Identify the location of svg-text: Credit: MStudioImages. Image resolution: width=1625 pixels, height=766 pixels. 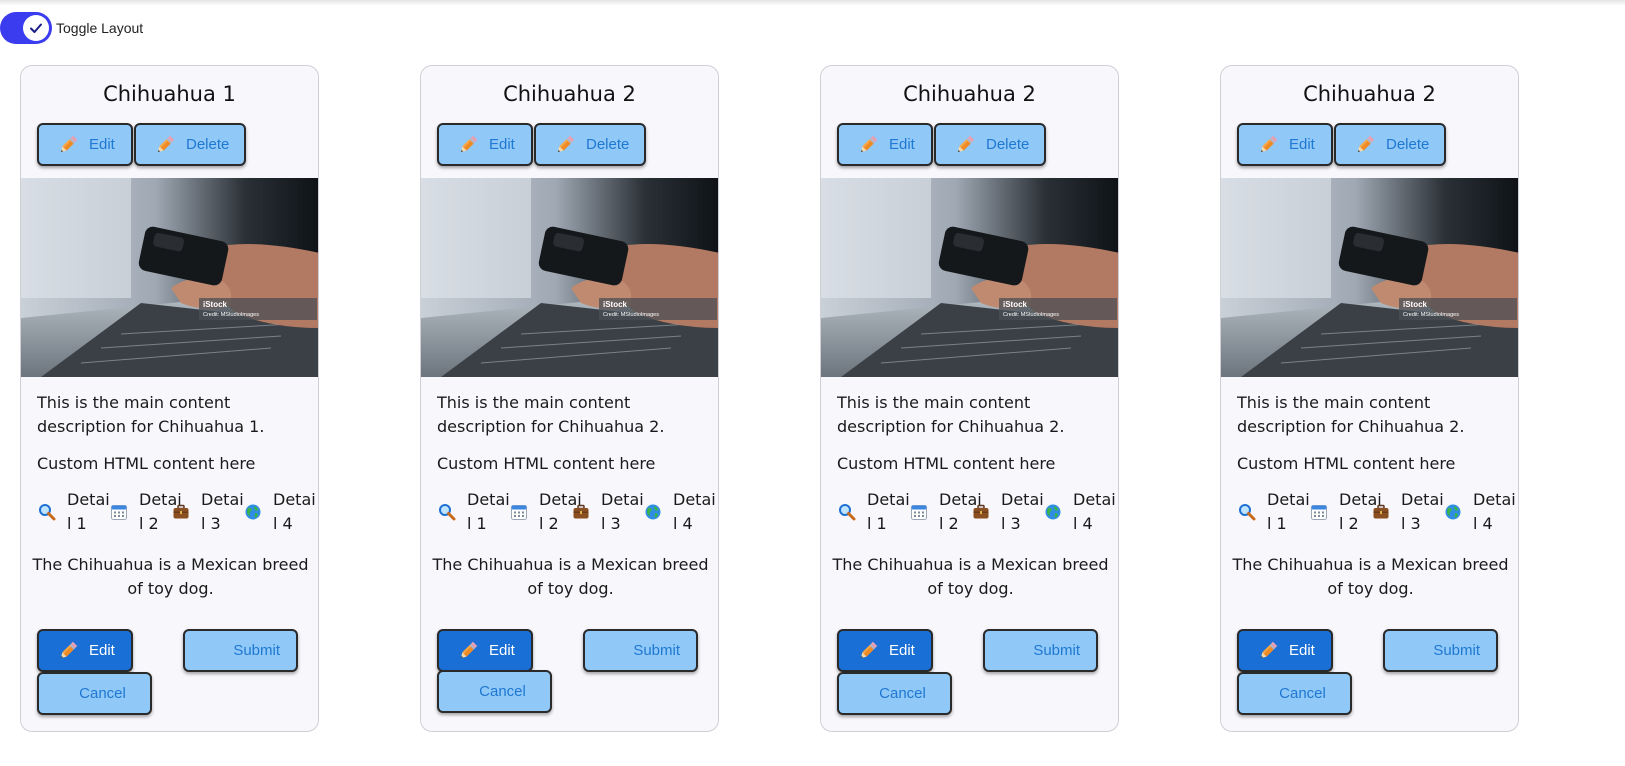
(1031, 315).